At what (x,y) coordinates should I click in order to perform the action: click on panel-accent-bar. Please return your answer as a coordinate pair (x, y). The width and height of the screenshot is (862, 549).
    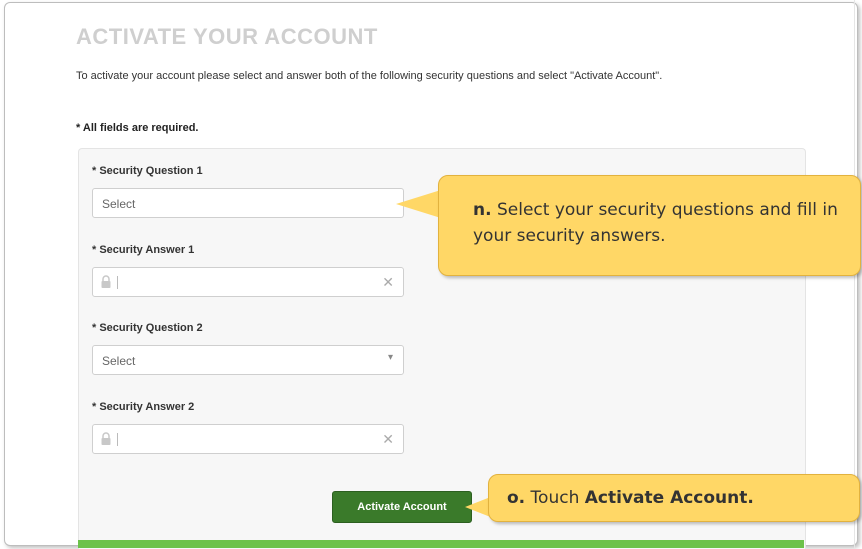
    Looking at the image, I should click on (441, 544).